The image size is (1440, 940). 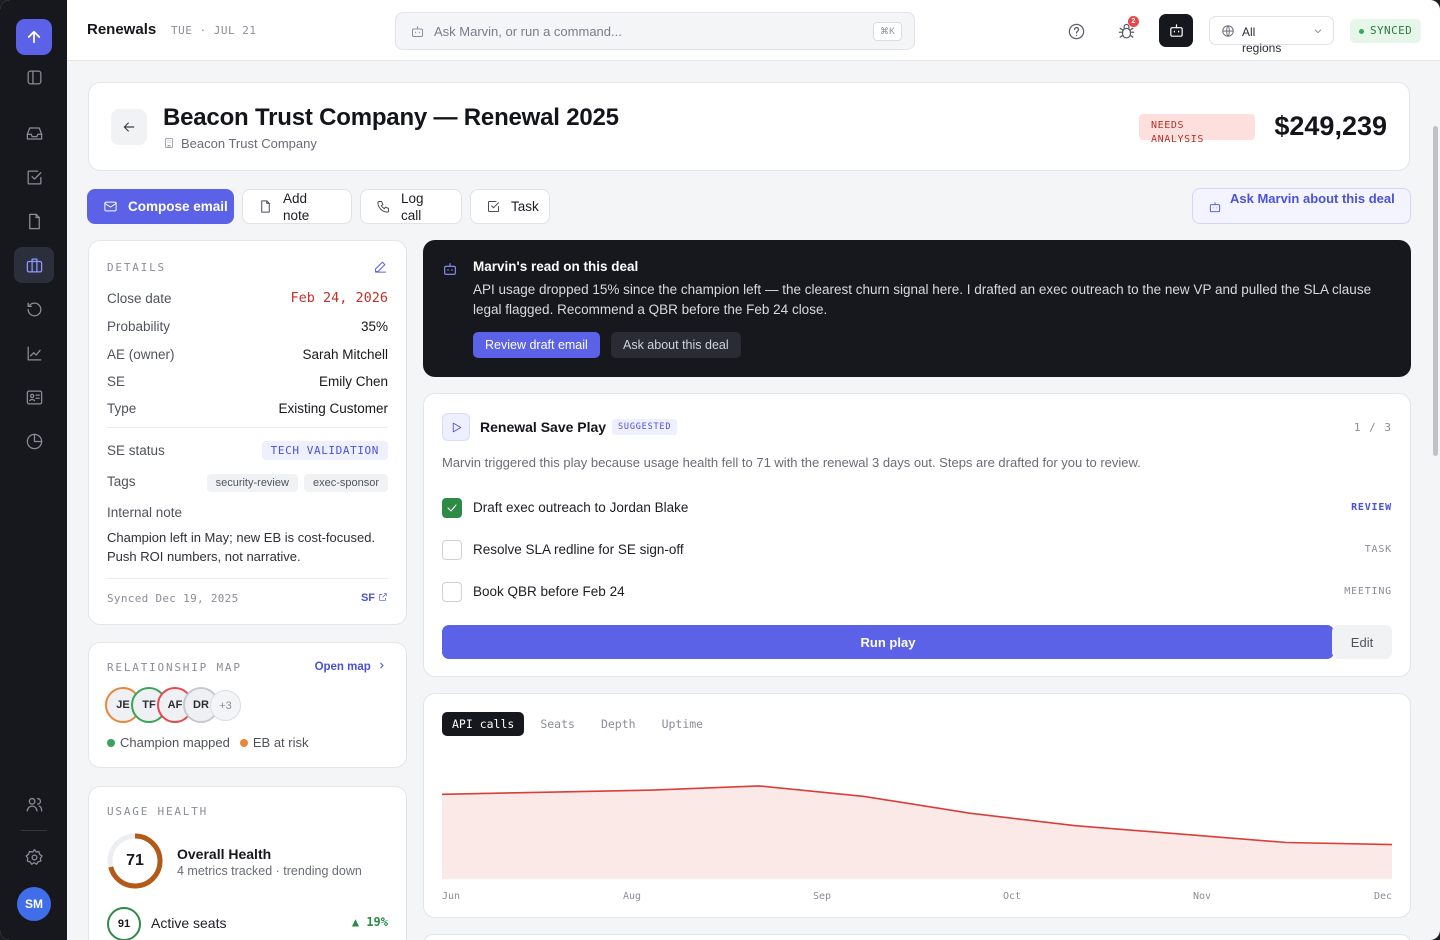 What do you see at coordinates (145, 512) in the screenshot?
I see `internal-note-label: Internal note` at bounding box center [145, 512].